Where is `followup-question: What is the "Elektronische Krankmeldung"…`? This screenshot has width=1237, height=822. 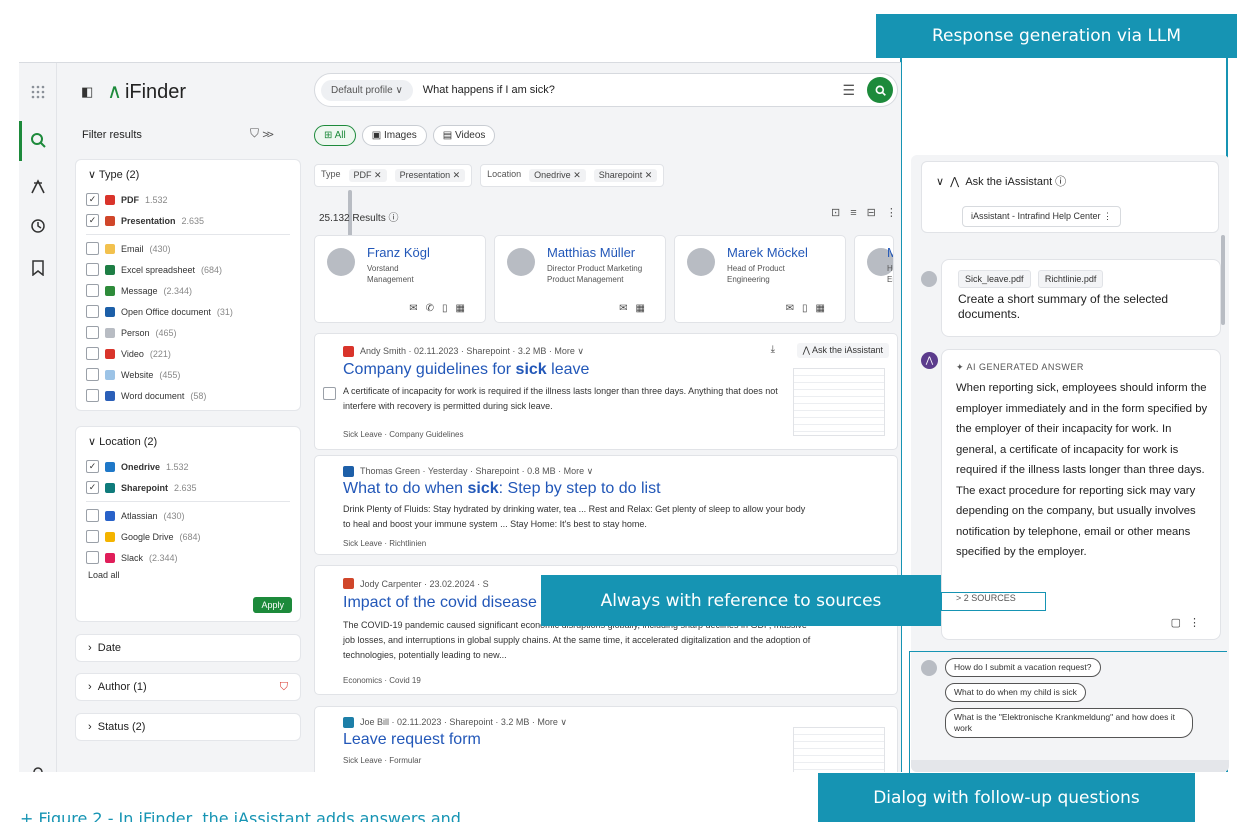
followup-question: What is the "Elektronische Krankmeldung"… is located at coordinates (1069, 723).